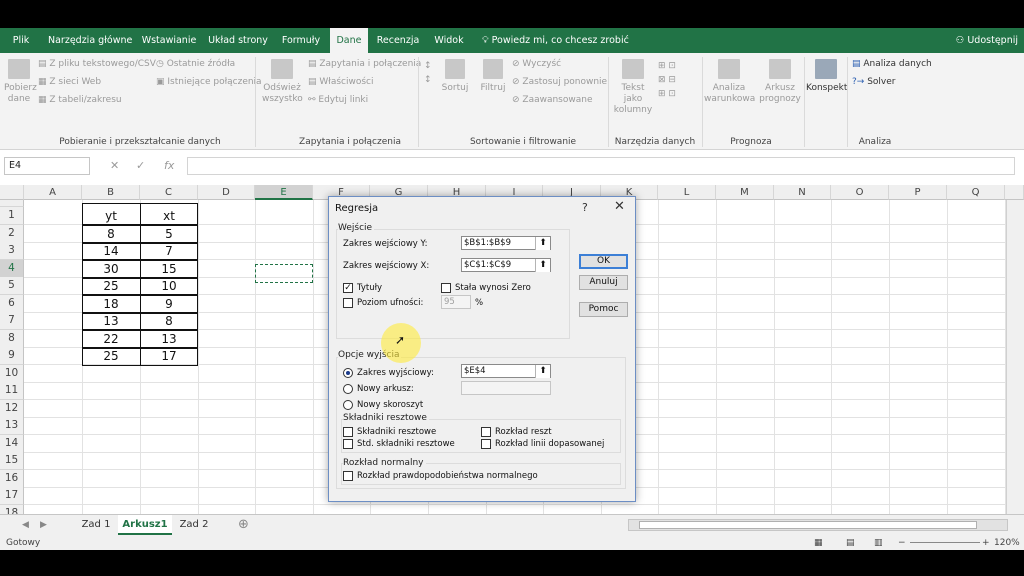  What do you see at coordinates (486, 444) in the screenshot?
I see `line-fit-checkbox` at bounding box center [486, 444].